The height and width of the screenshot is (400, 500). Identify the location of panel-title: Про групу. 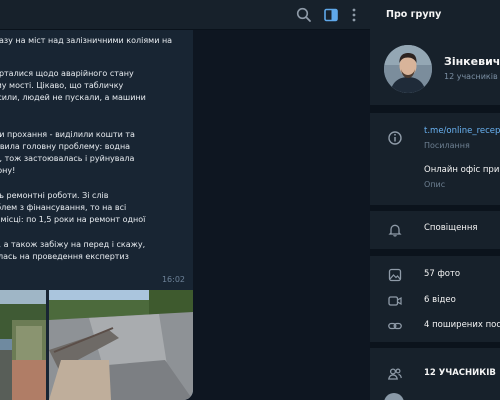
(414, 14).